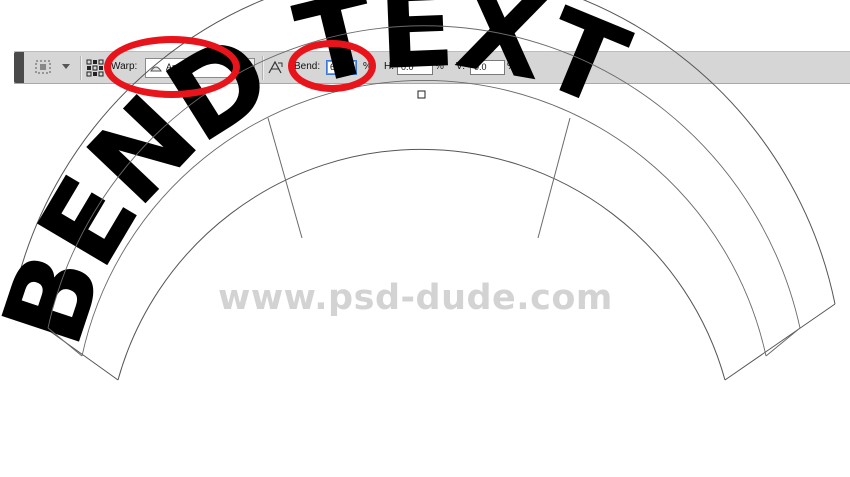  I want to click on warp-callout-circle, so click(172, 67).